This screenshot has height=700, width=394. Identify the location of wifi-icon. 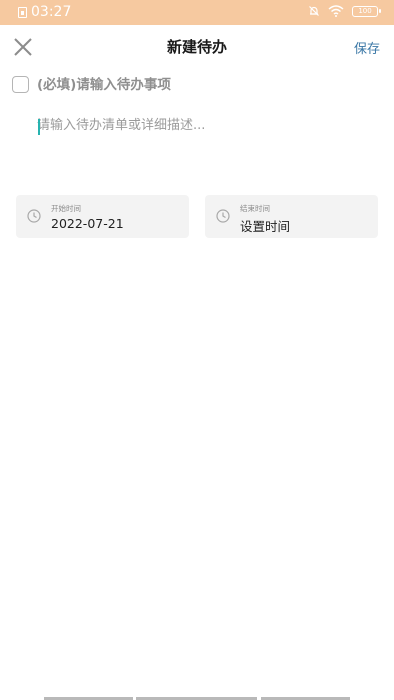
(336, 11).